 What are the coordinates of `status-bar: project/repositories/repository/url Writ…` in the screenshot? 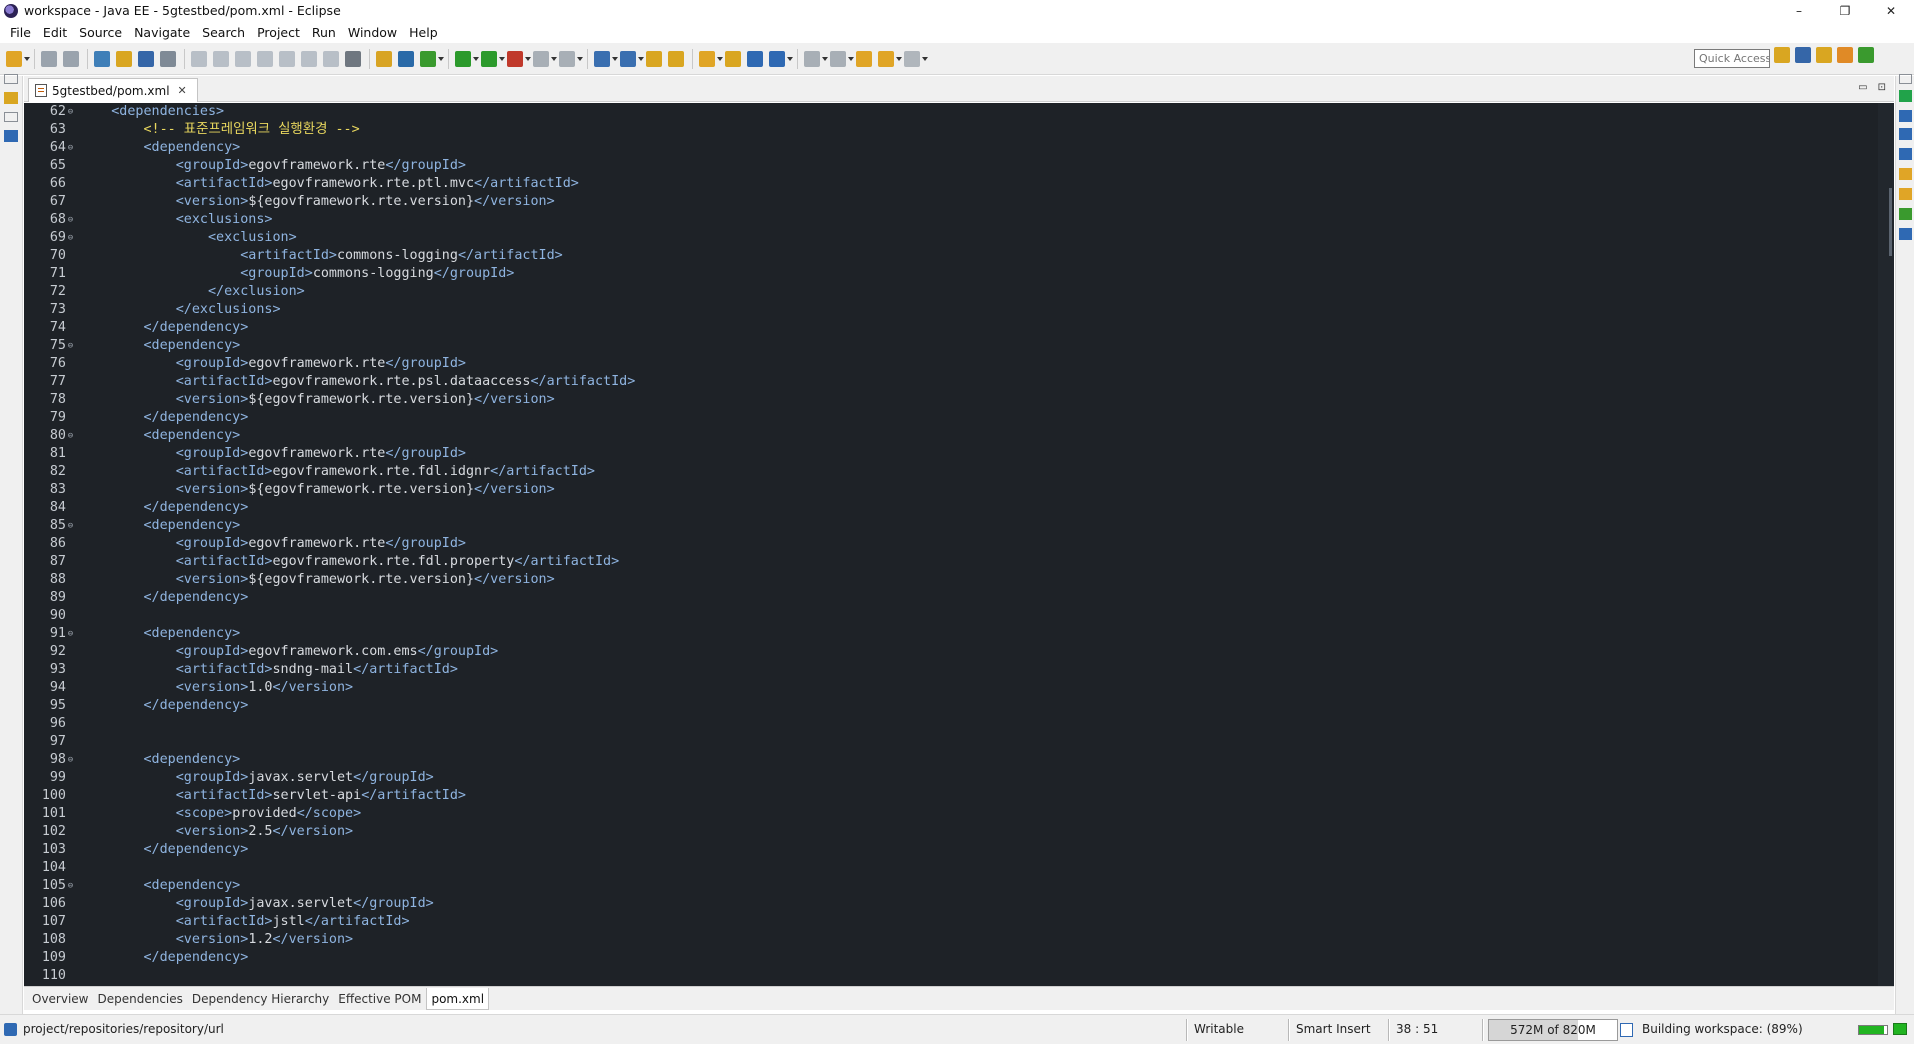 It's located at (957, 1029).